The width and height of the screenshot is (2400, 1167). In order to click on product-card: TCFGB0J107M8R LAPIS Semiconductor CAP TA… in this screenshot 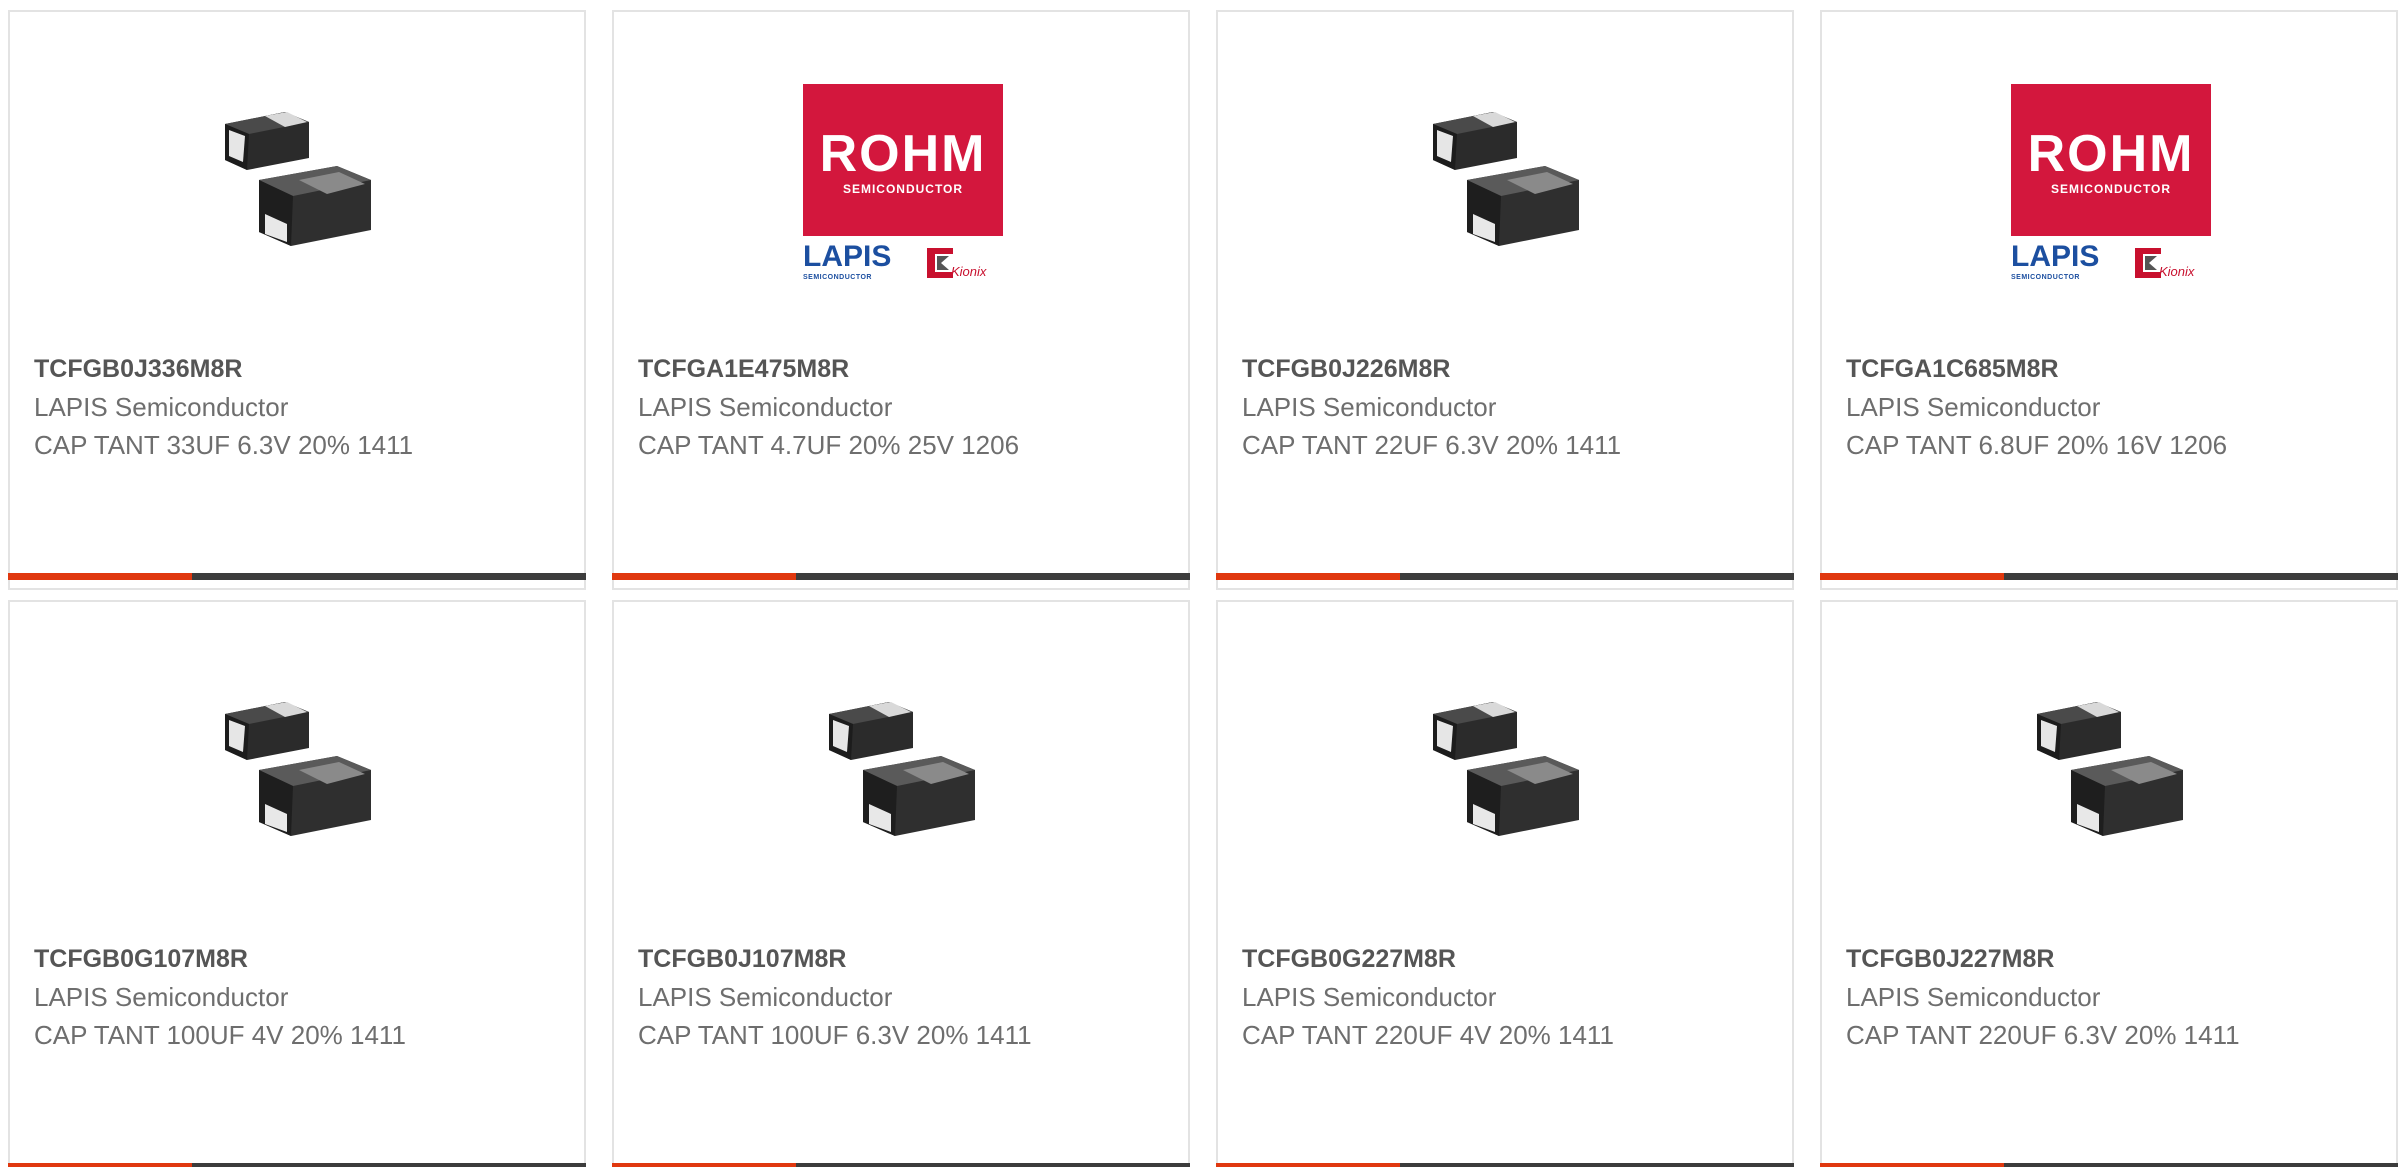, I will do `click(901, 883)`.